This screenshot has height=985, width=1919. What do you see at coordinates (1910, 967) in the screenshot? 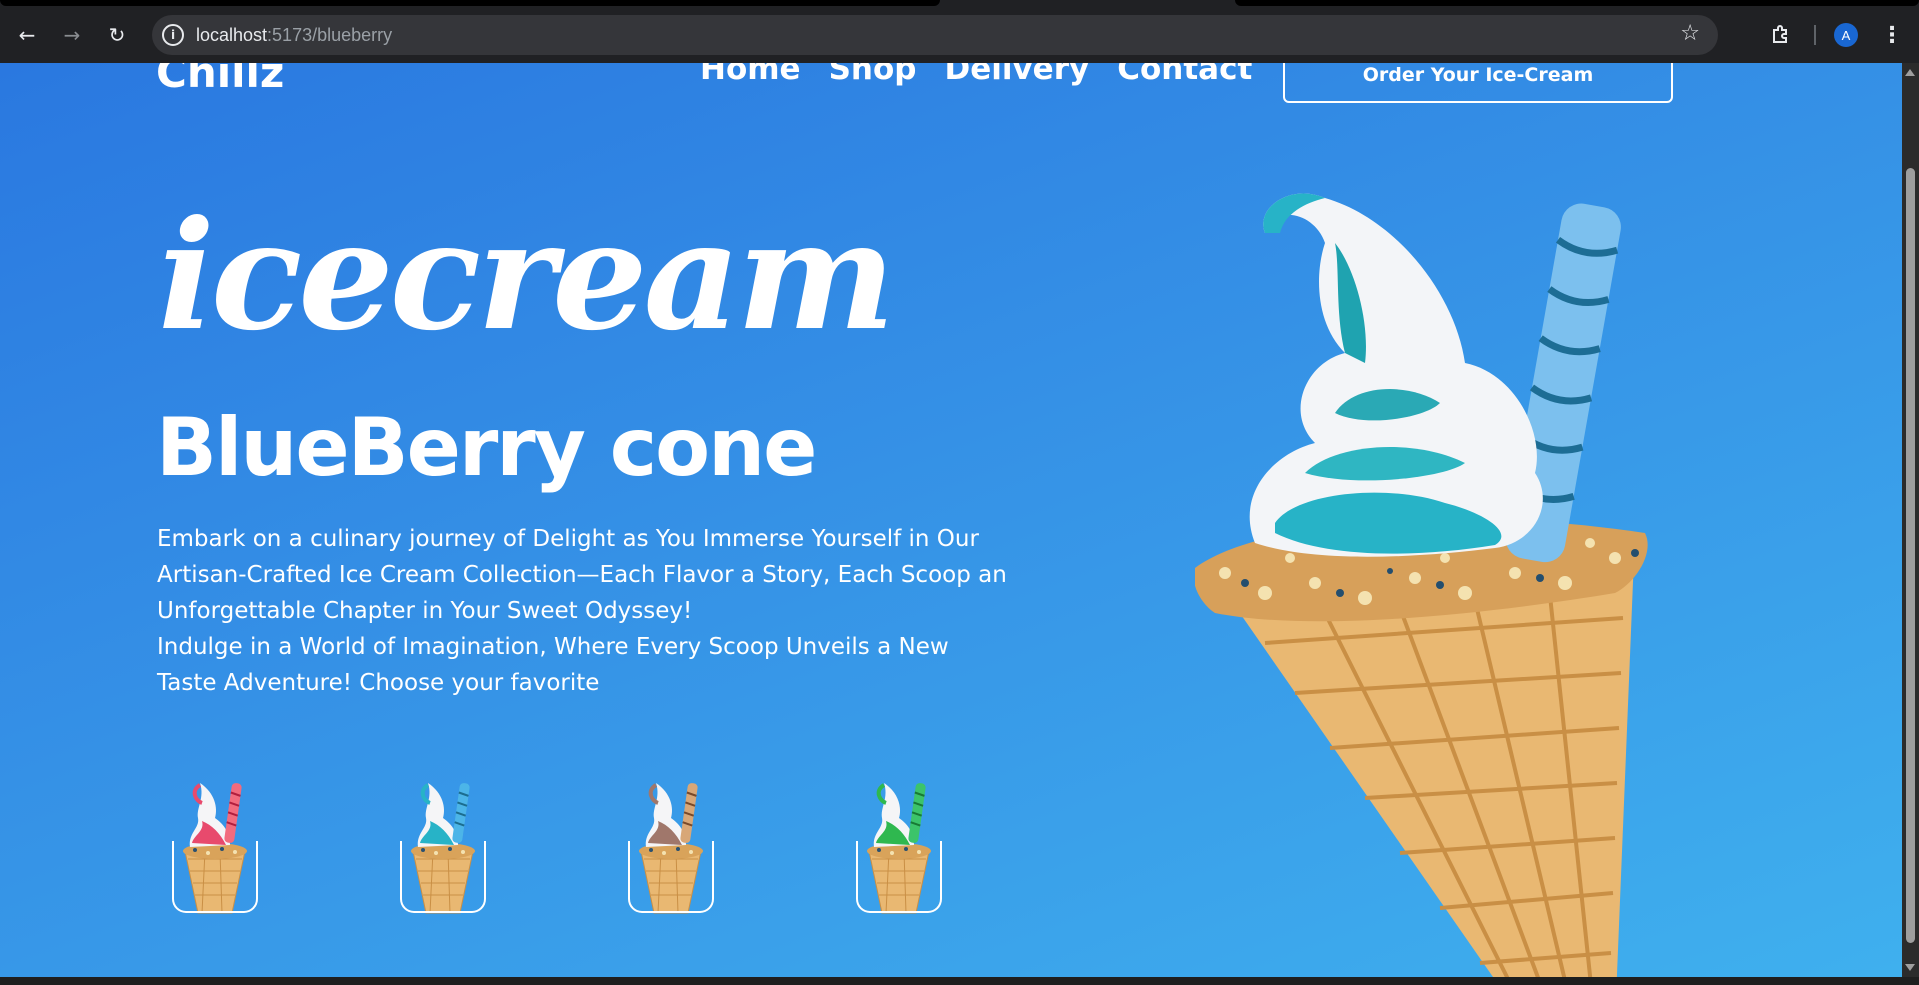
I see `scroll-down-arrow-icon` at bounding box center [1910, 967].